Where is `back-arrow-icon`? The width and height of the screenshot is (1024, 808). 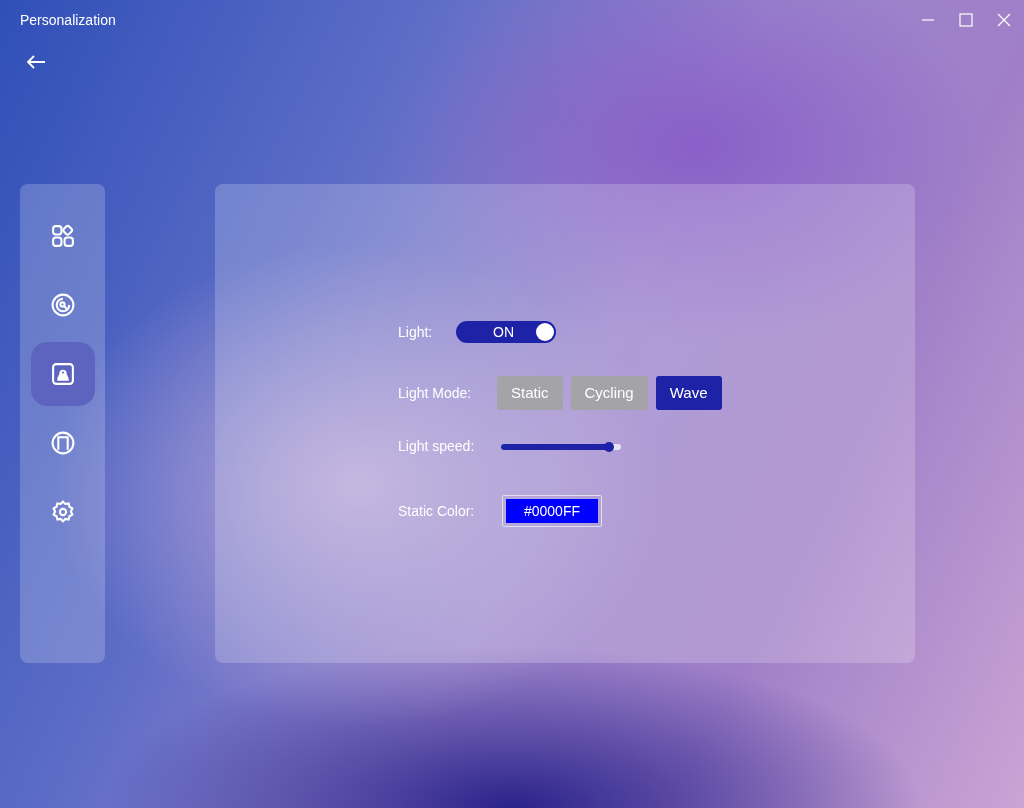 back-arrow-icon is located at coordinates (36, 62).